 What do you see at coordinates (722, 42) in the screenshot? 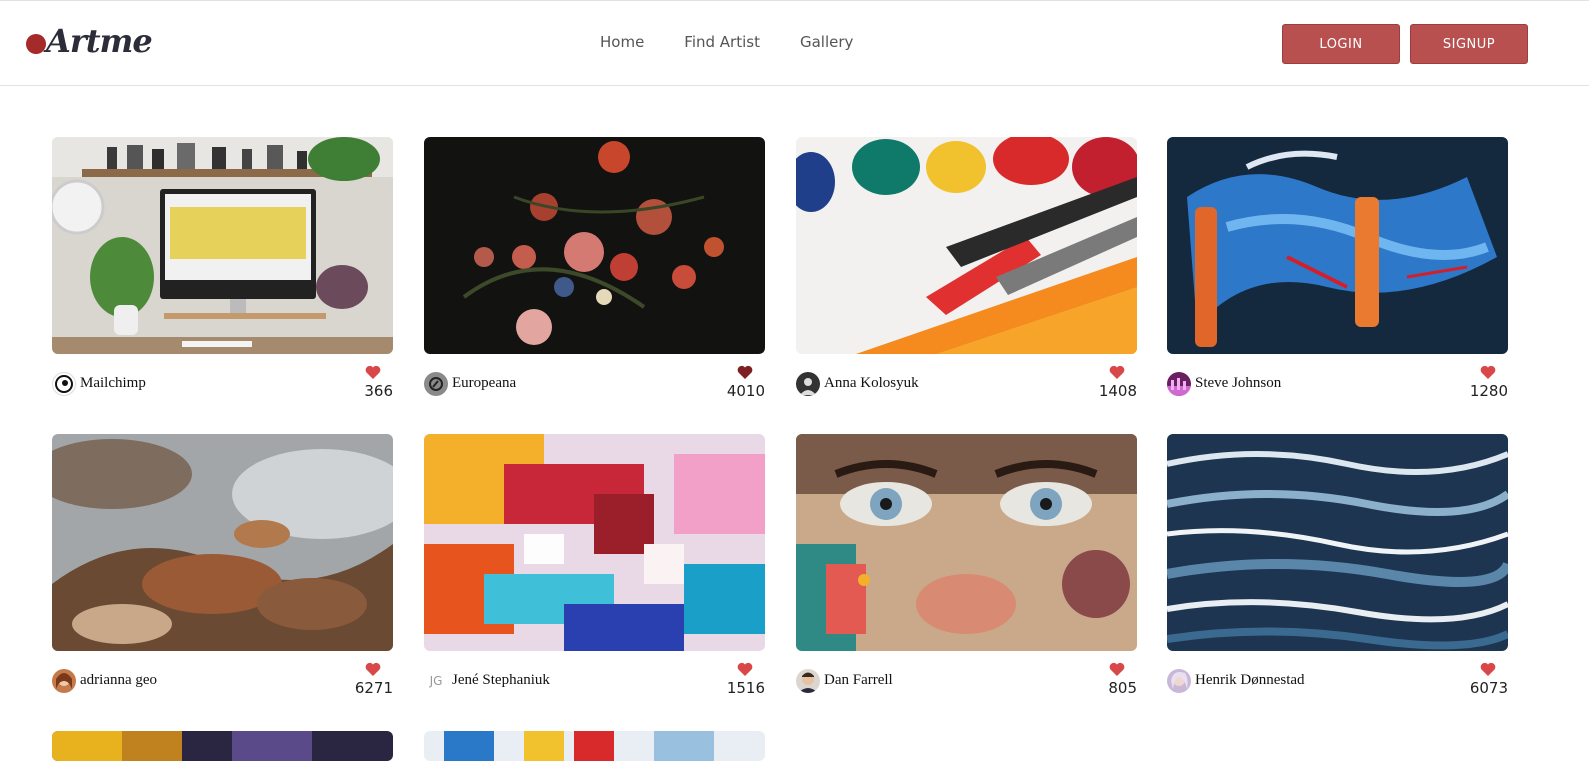
I see `nav-link-find-artist: Find Artist` at bounding box center [722, 42].